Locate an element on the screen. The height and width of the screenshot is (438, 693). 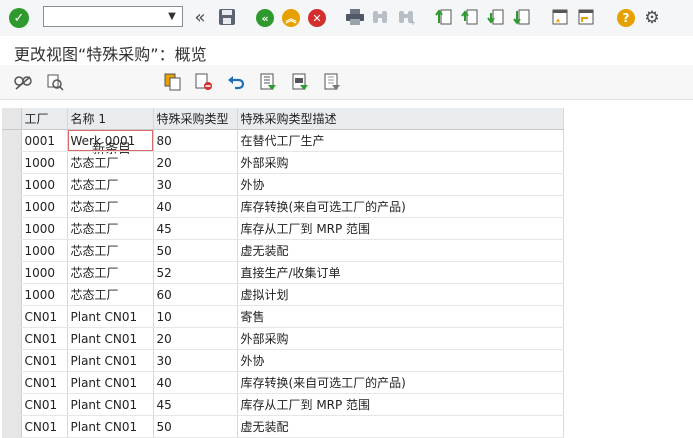
create-session-icon is located at coordinates (560, 17).